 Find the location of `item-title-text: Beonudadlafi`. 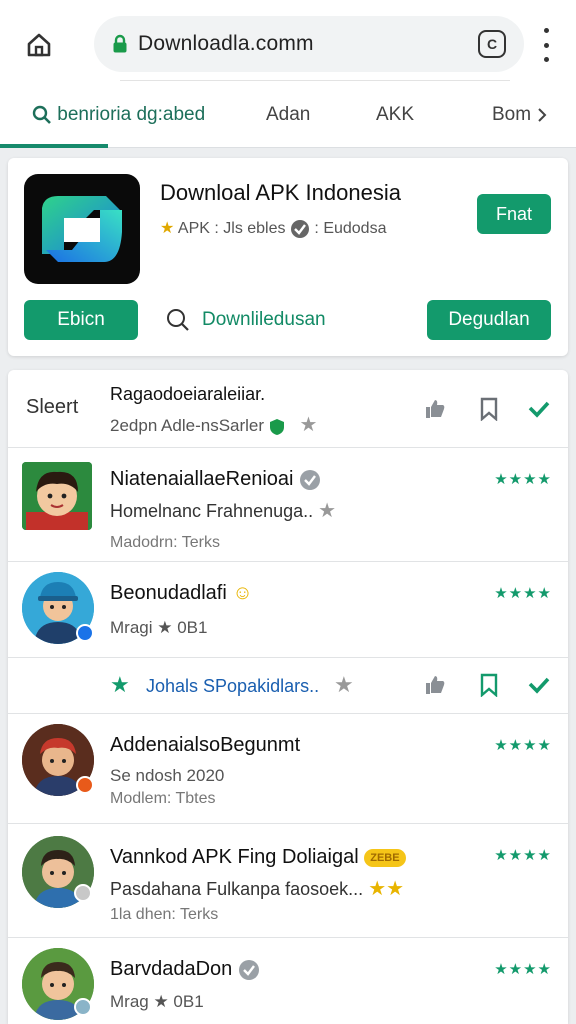

item-title-text: Beonudadlafi is located at coordinates (168, 593).